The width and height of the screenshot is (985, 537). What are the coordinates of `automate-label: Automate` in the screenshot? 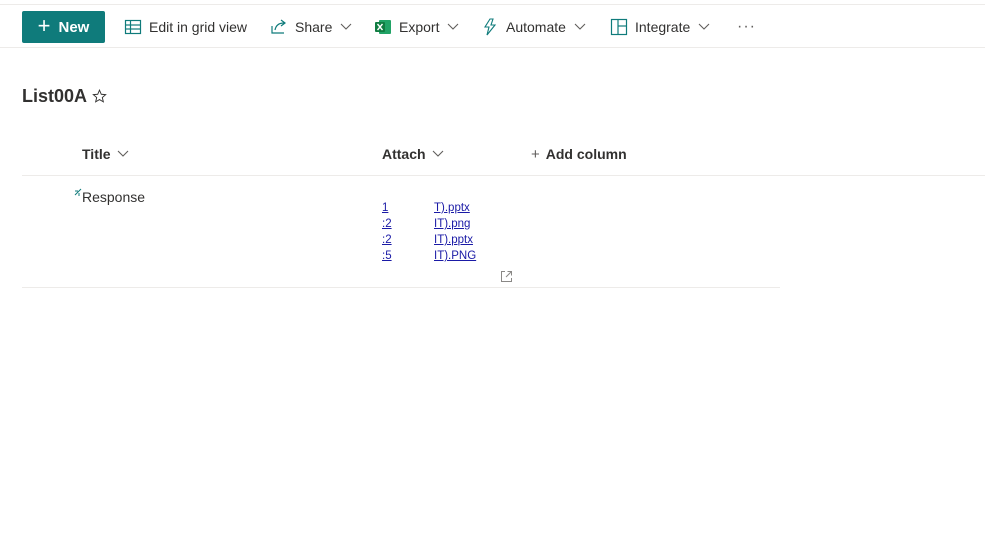 It's located at (536, 27).